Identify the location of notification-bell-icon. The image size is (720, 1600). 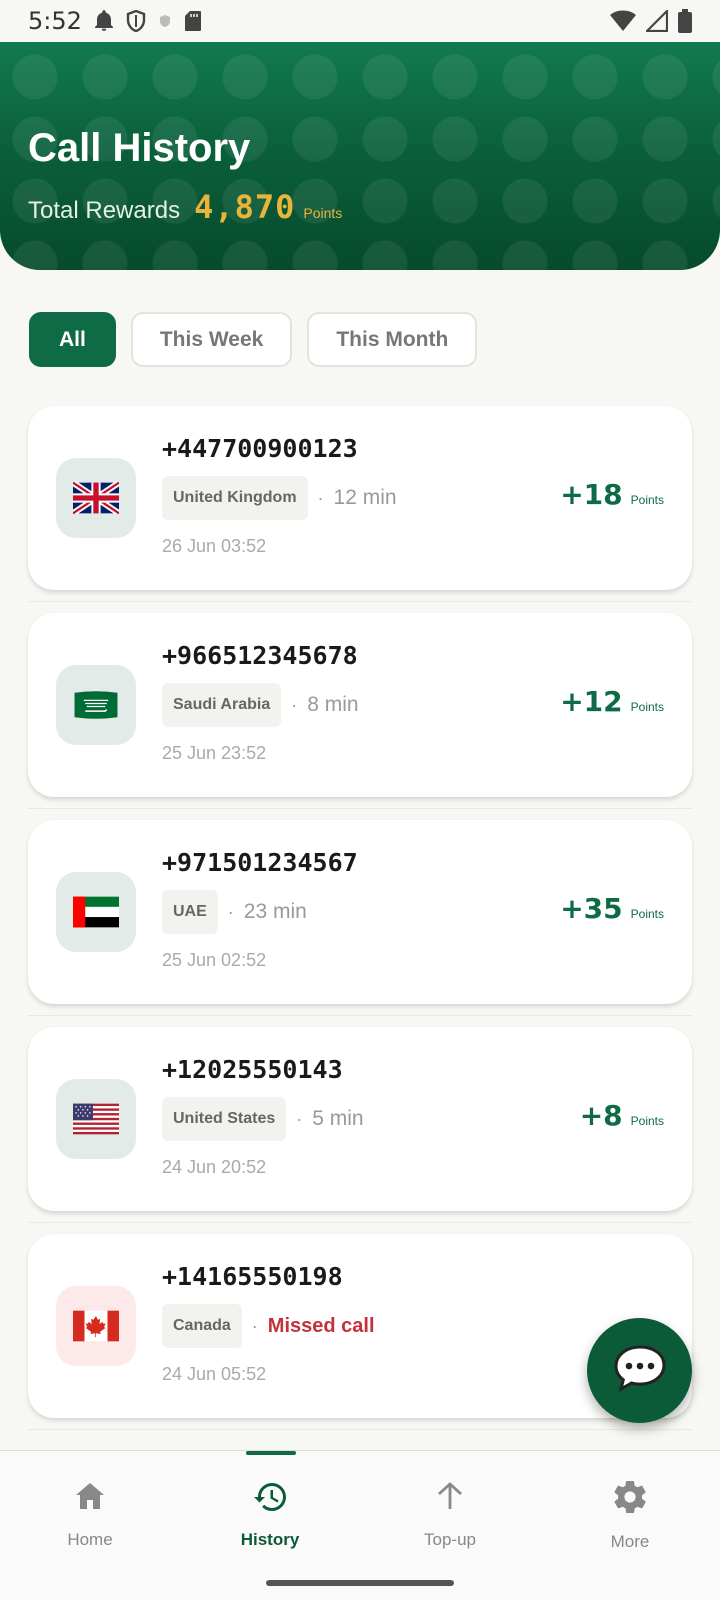
(104, 21).